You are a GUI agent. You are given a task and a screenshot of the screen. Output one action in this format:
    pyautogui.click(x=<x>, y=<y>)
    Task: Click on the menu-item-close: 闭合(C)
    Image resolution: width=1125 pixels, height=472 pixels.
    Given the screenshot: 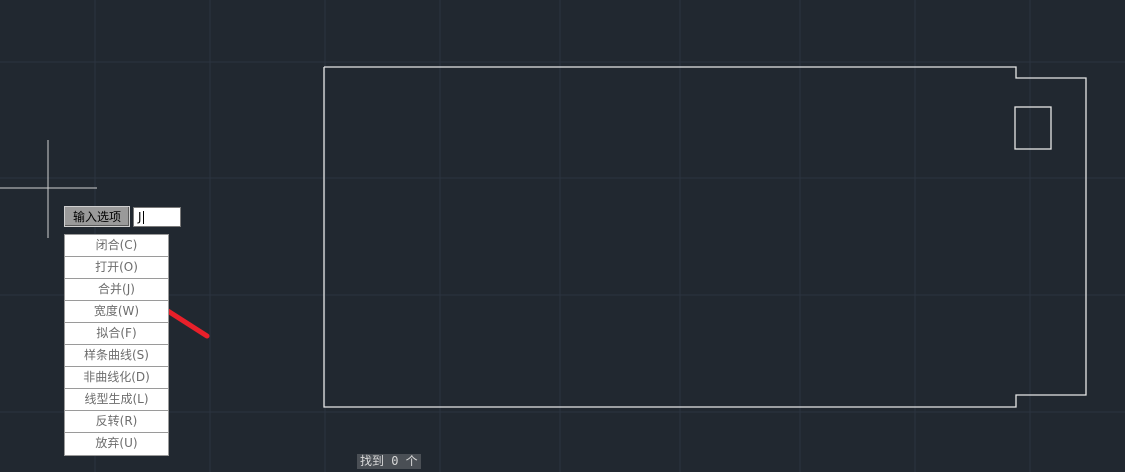 What is the action you would take?
    pyautogui.click(x=116, y=246)
    